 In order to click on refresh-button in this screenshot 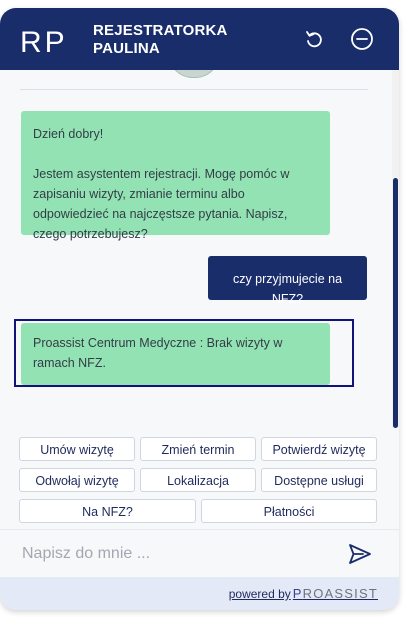, I will do `click(314, 39)`.